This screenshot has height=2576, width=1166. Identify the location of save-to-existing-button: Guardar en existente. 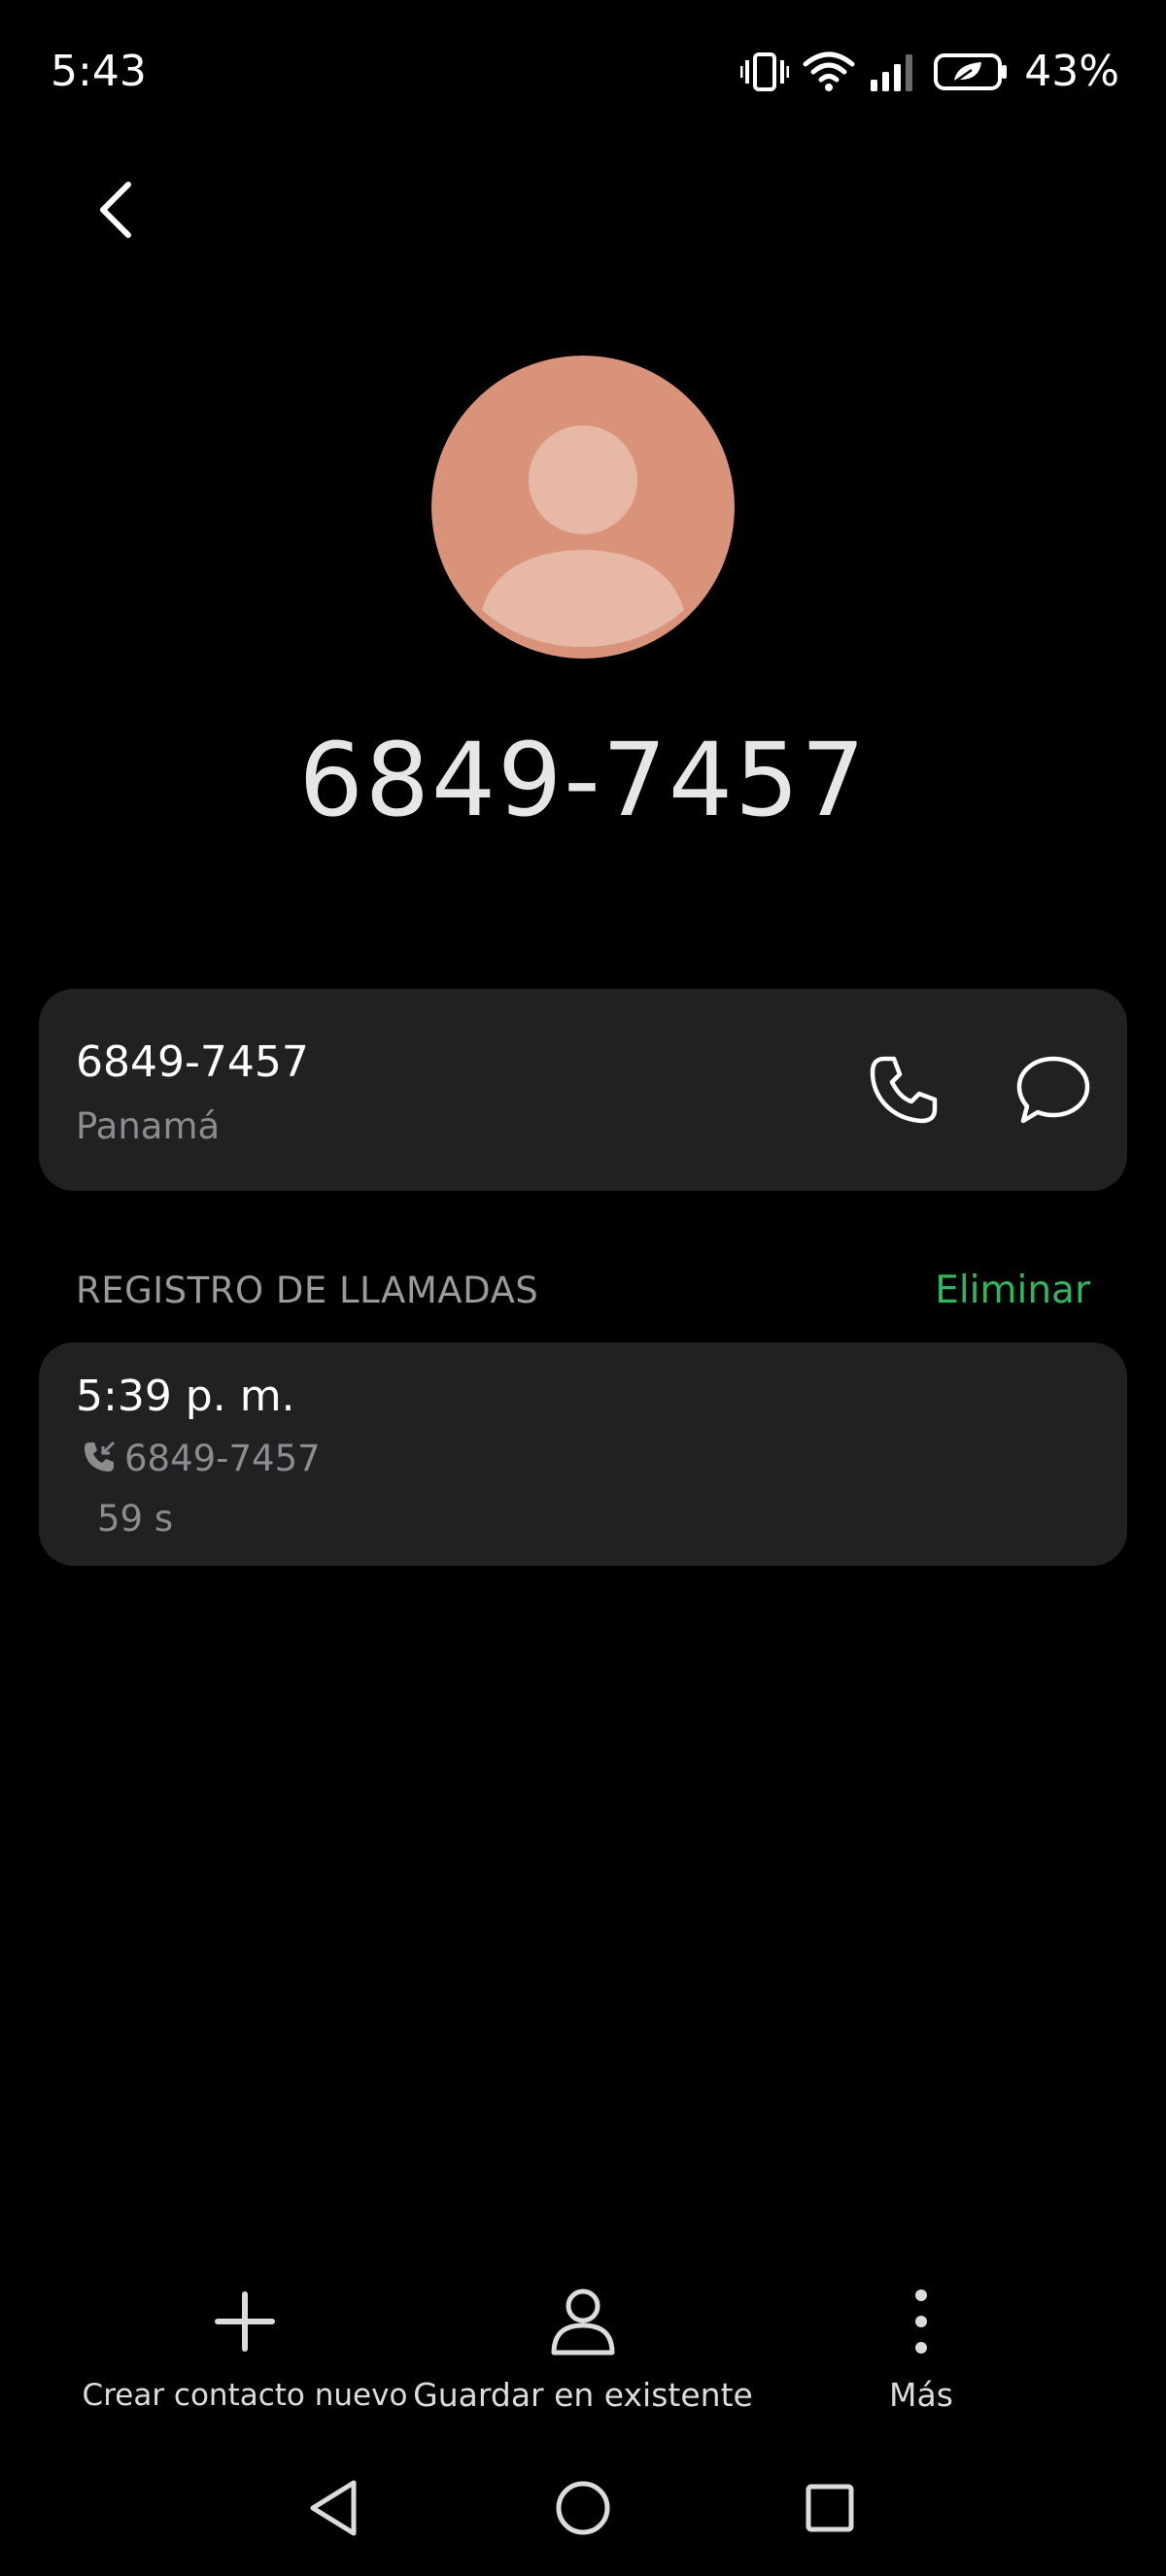
(583, 2351).